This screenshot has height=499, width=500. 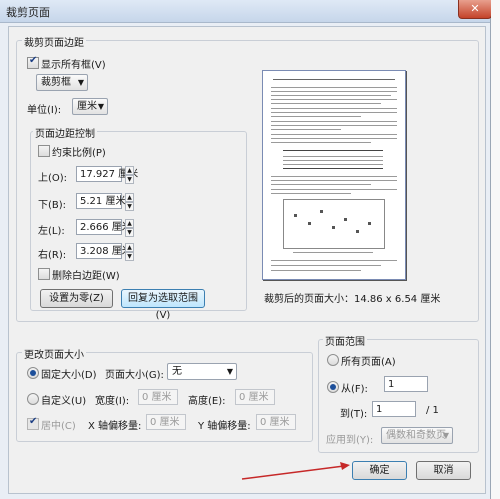 What do you see at coordinates (104, 251) in the screenshot?
I see `right-margin-input: 3.208 厘米` at bounding box center [104, 251].